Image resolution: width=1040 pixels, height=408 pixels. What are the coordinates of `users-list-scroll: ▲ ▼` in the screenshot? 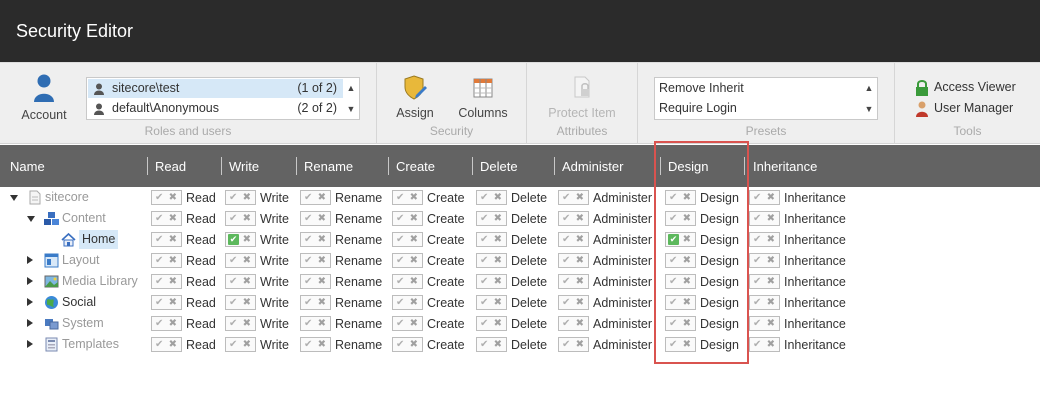 It's located at (351, 98).